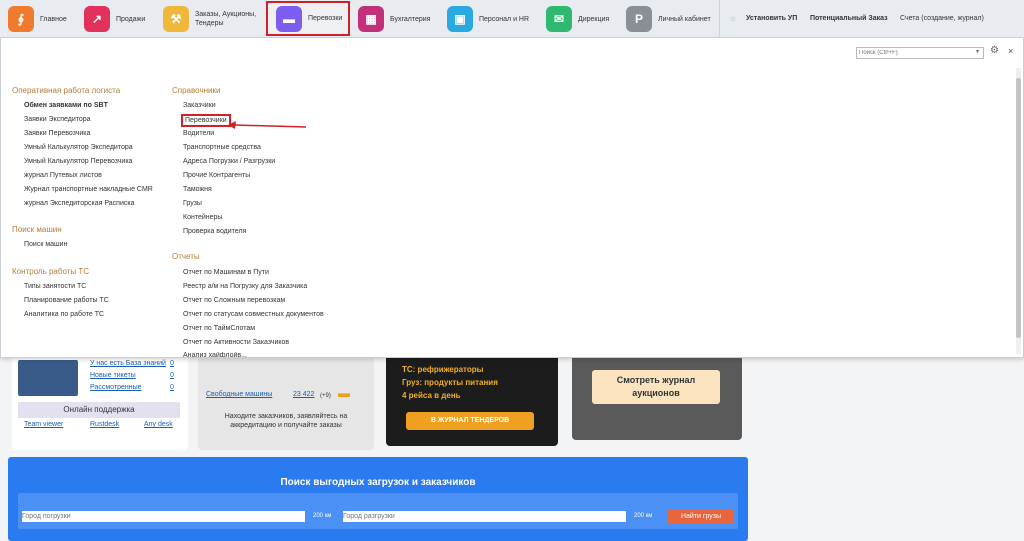  Describe the element at coordinates (226, 272) in the screenshot. I see `menu-item-report-in-transit: Отчет по Машинам в Пути` at that location.